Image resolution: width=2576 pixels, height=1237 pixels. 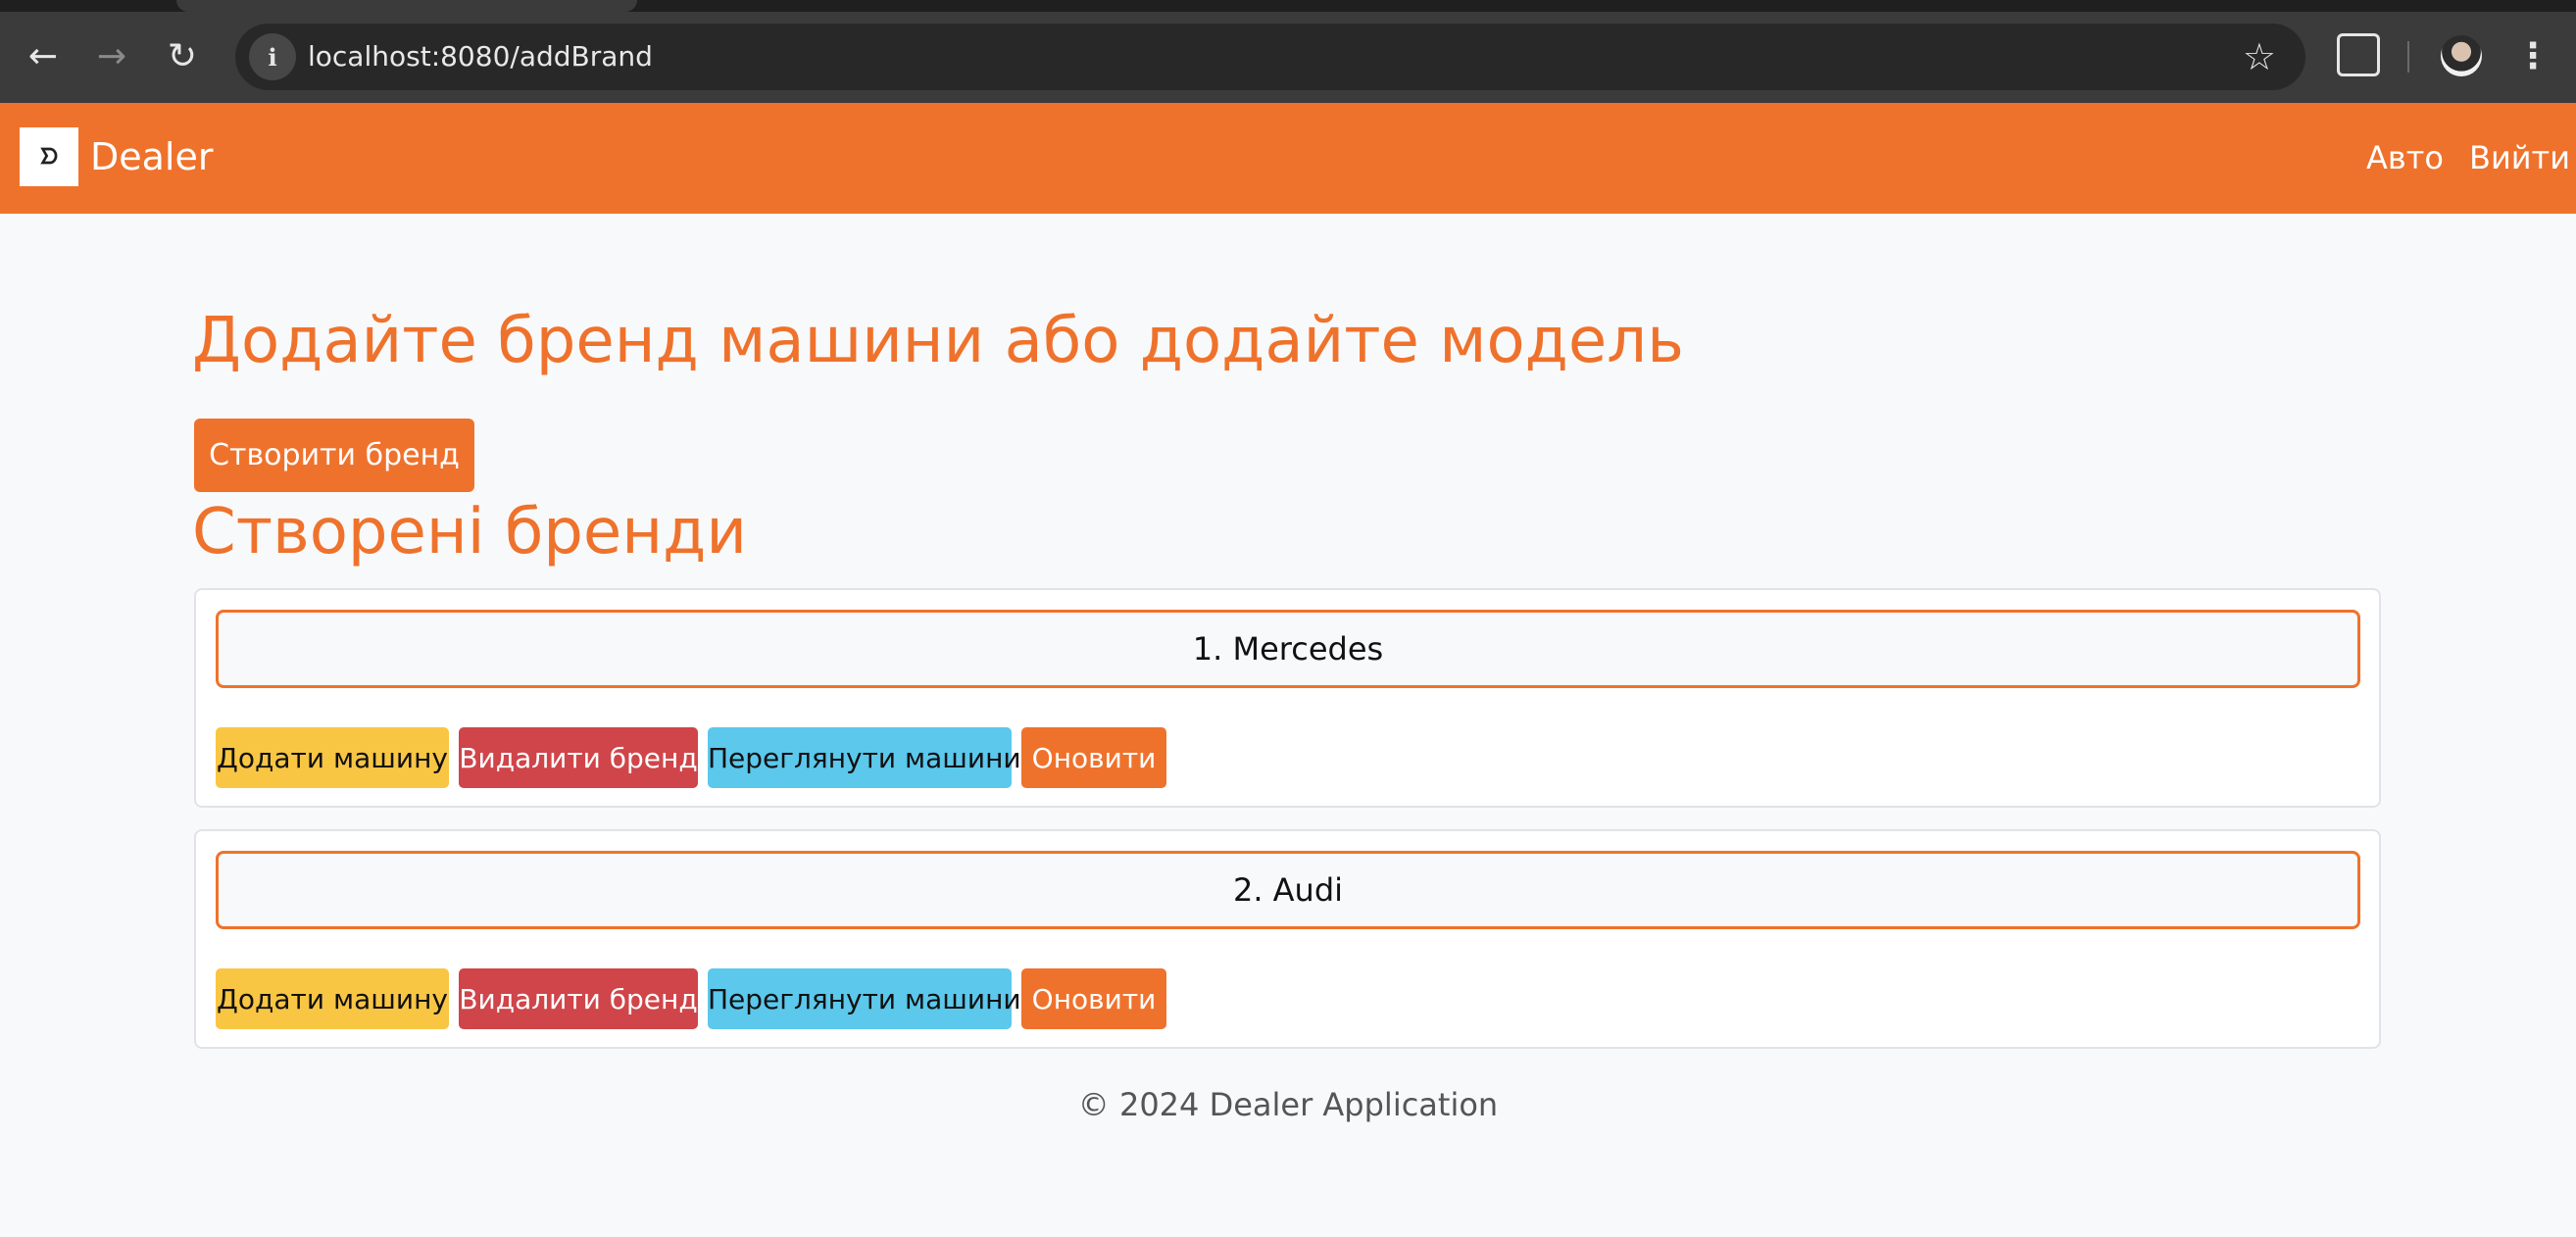 What do you see at coordinates (1288, 1104) in the screenshot?
I see `footer-copyright: © 2024 Dealer Application` at bounding box center [1288, 1104].